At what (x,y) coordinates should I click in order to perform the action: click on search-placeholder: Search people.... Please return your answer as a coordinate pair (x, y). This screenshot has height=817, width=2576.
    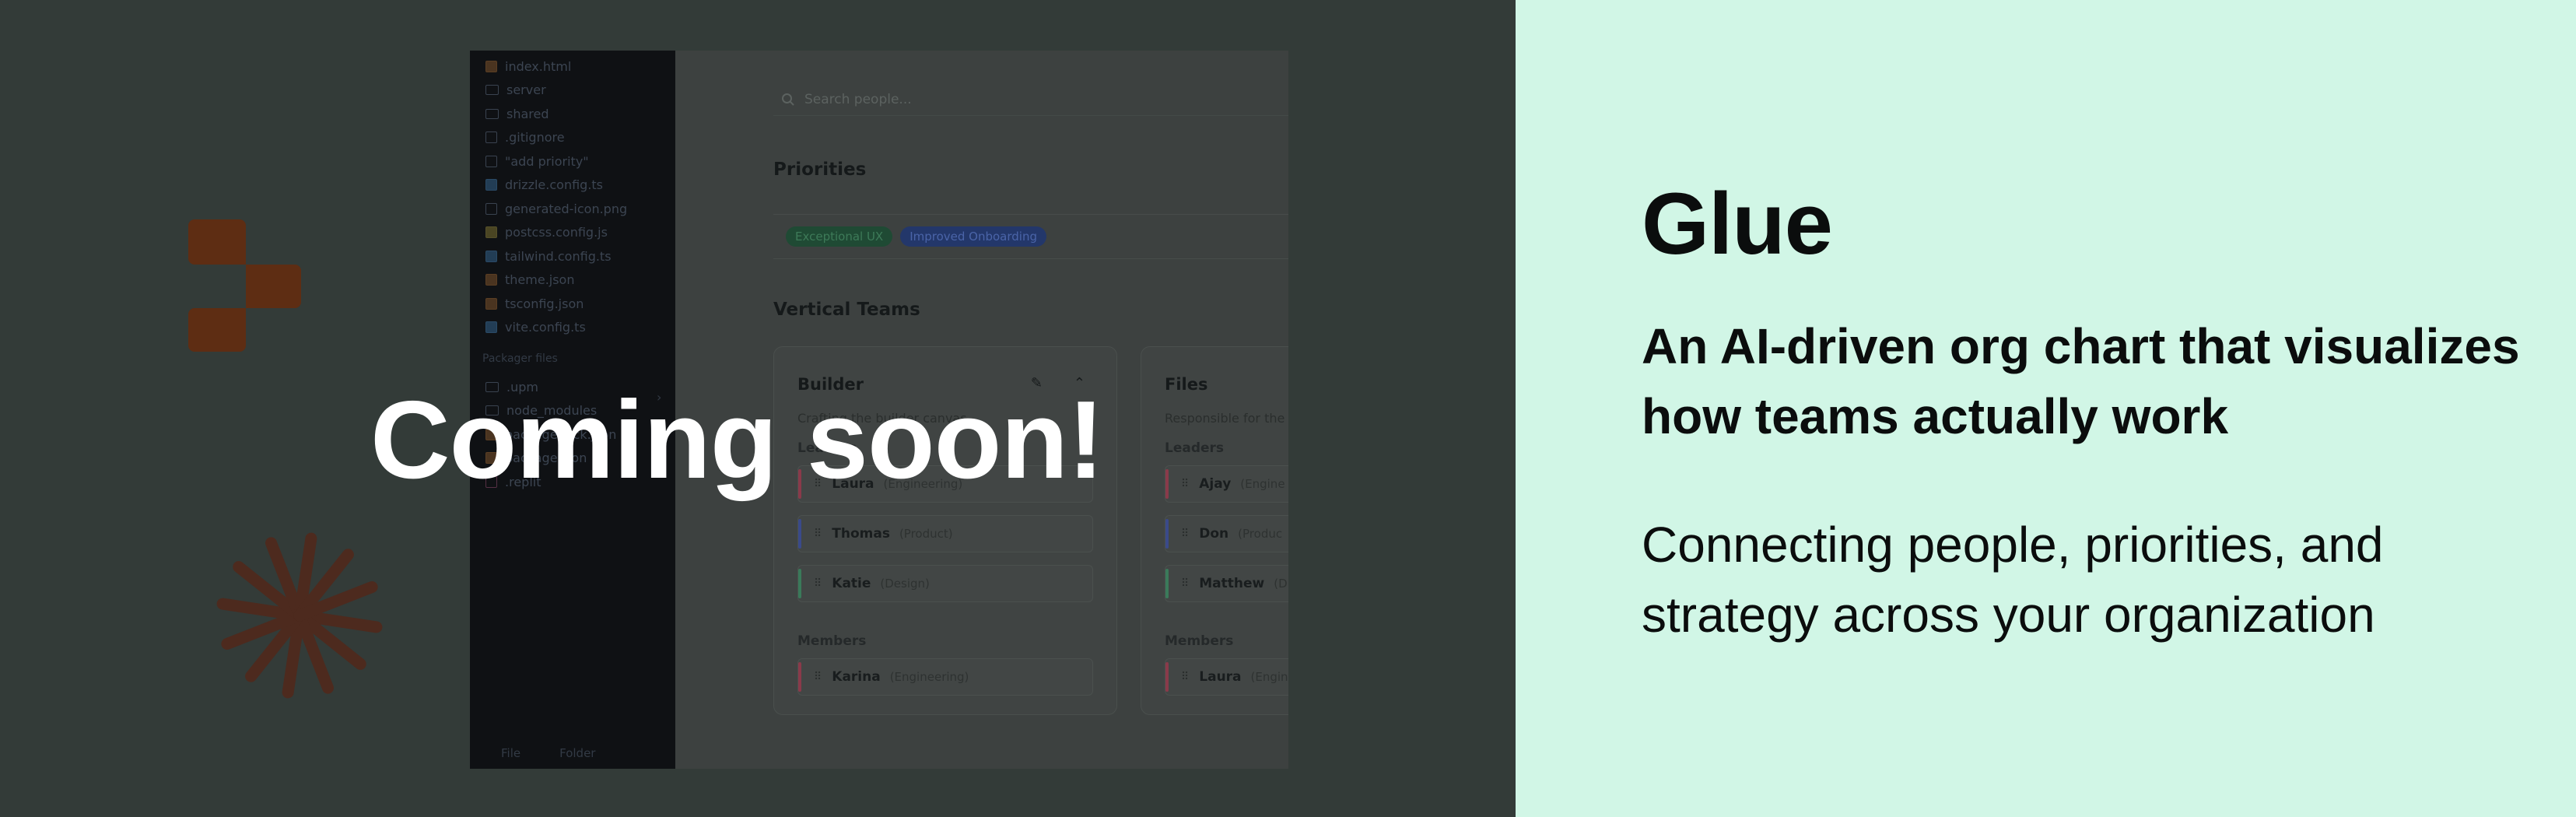
    Looking at the image, I should click on (858, 99).